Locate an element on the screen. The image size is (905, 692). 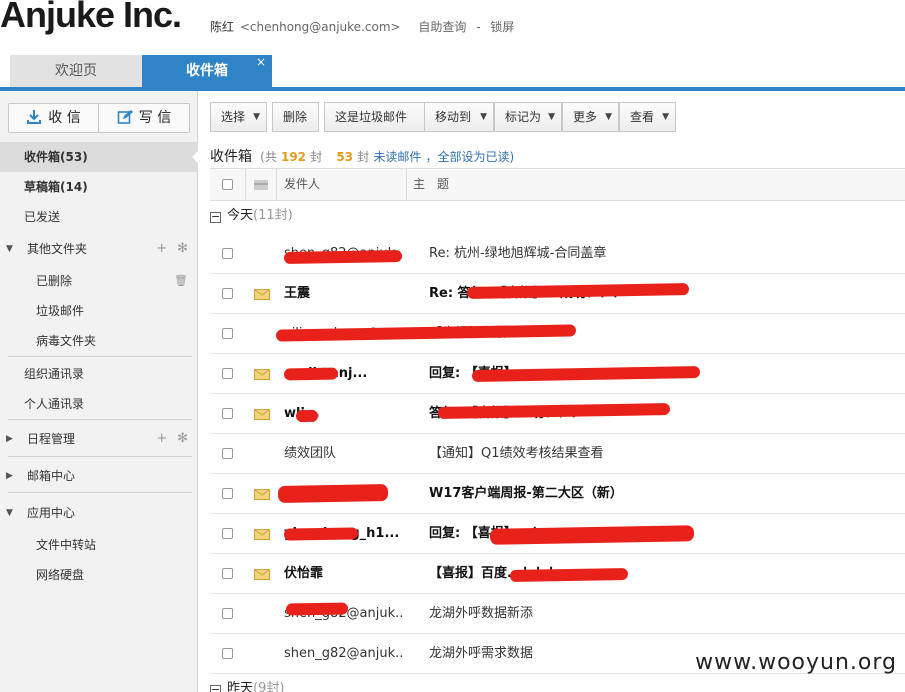
mail-row: wli... 答复: 【喜报】...功！！！ is located at coordinates (557, 414).